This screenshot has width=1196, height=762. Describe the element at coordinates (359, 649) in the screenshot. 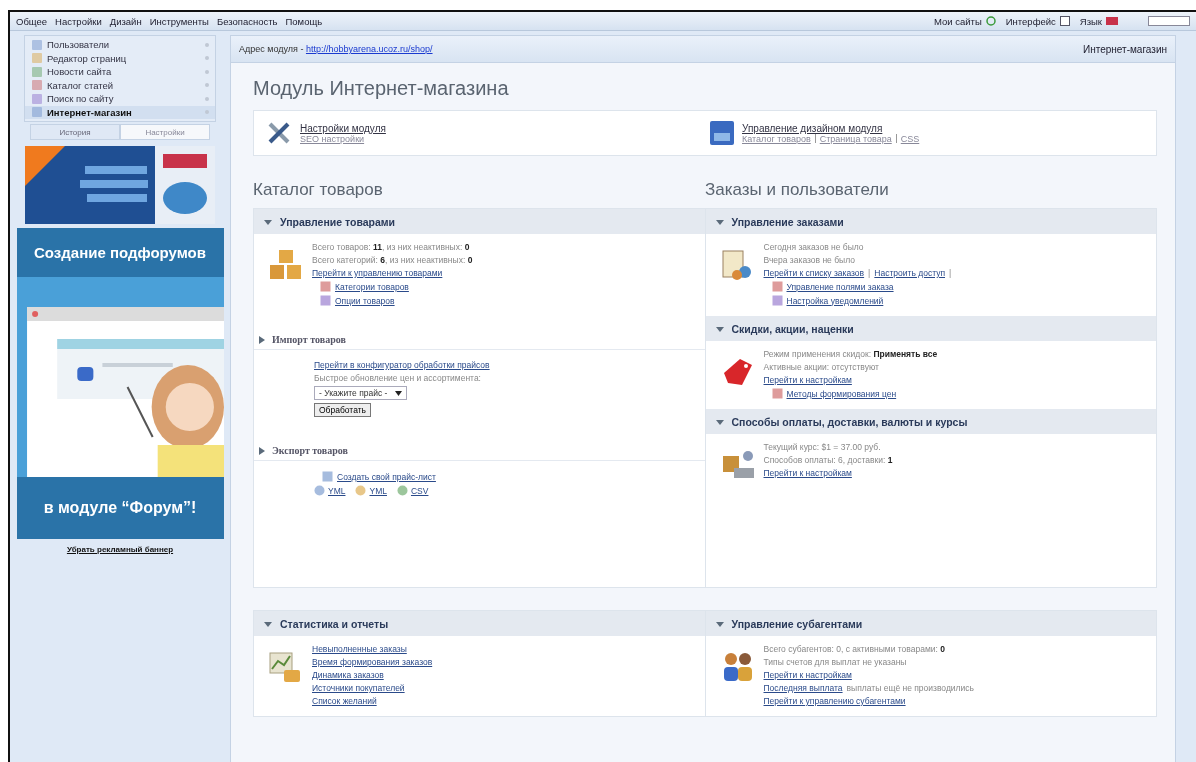

I see `link: Невыполненные заказы` at that location.